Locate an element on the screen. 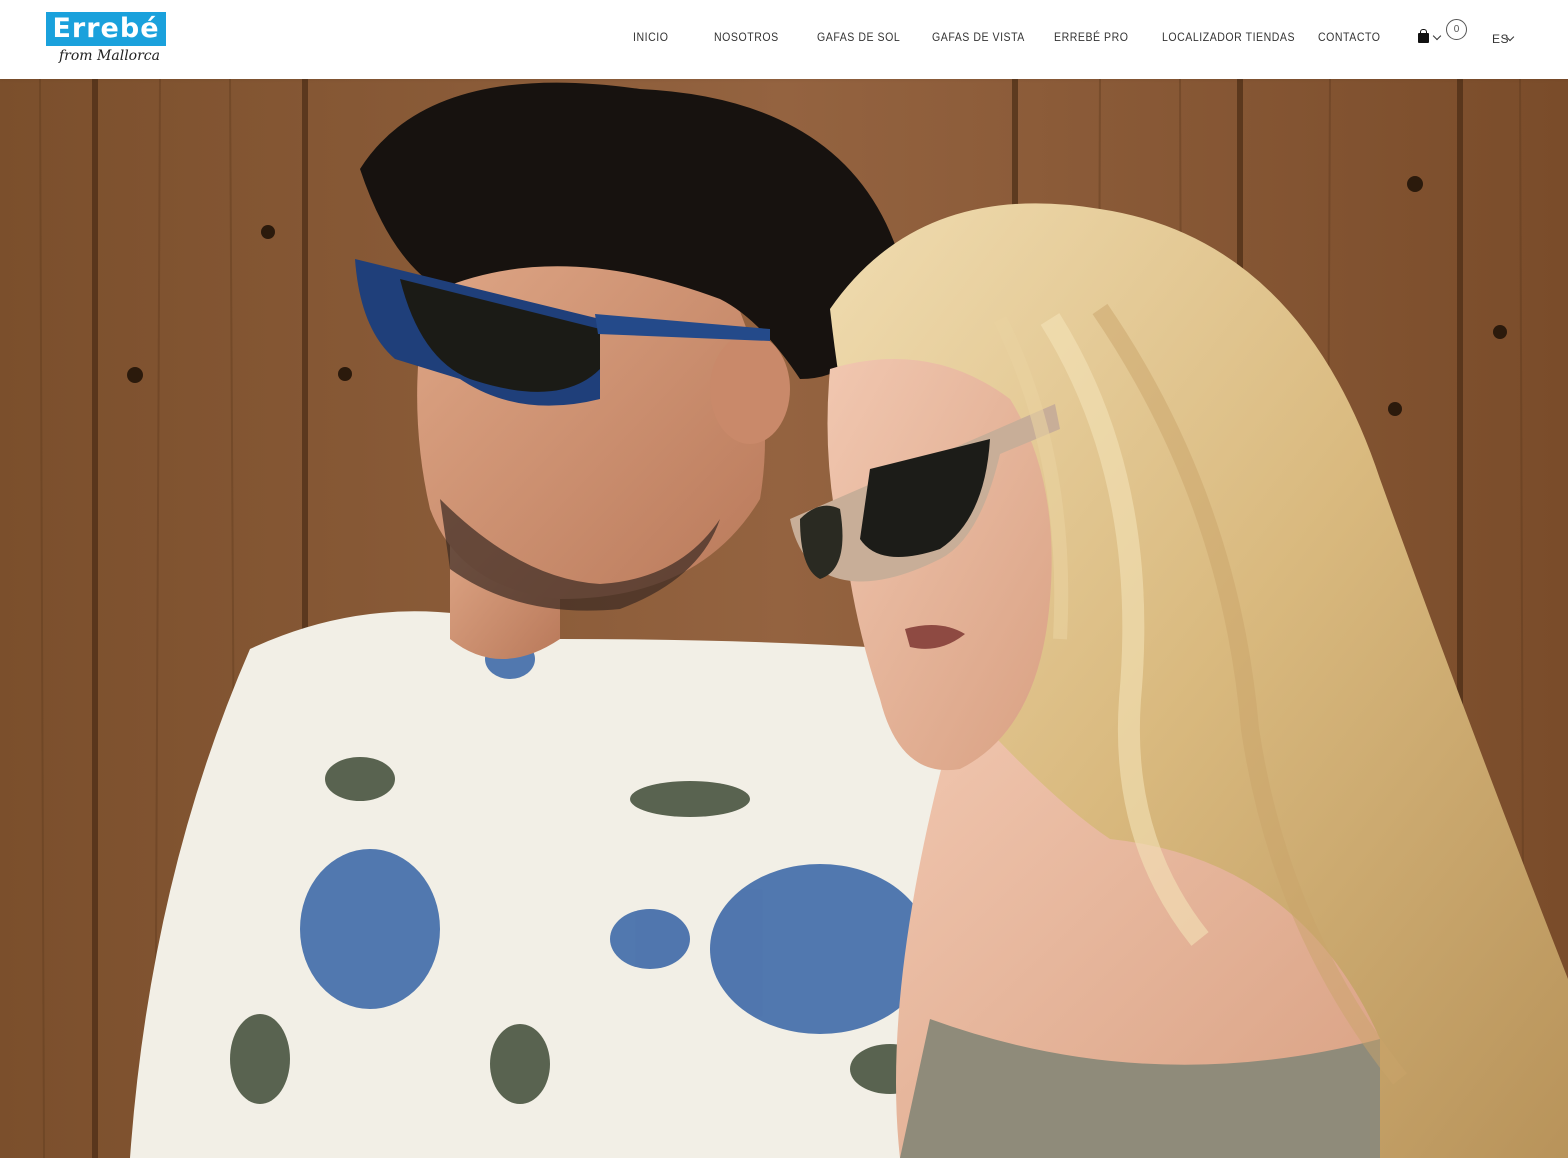 The image size is (1568, 1158). cart-count-badge: 0 is located at coordinates (1456, 29).